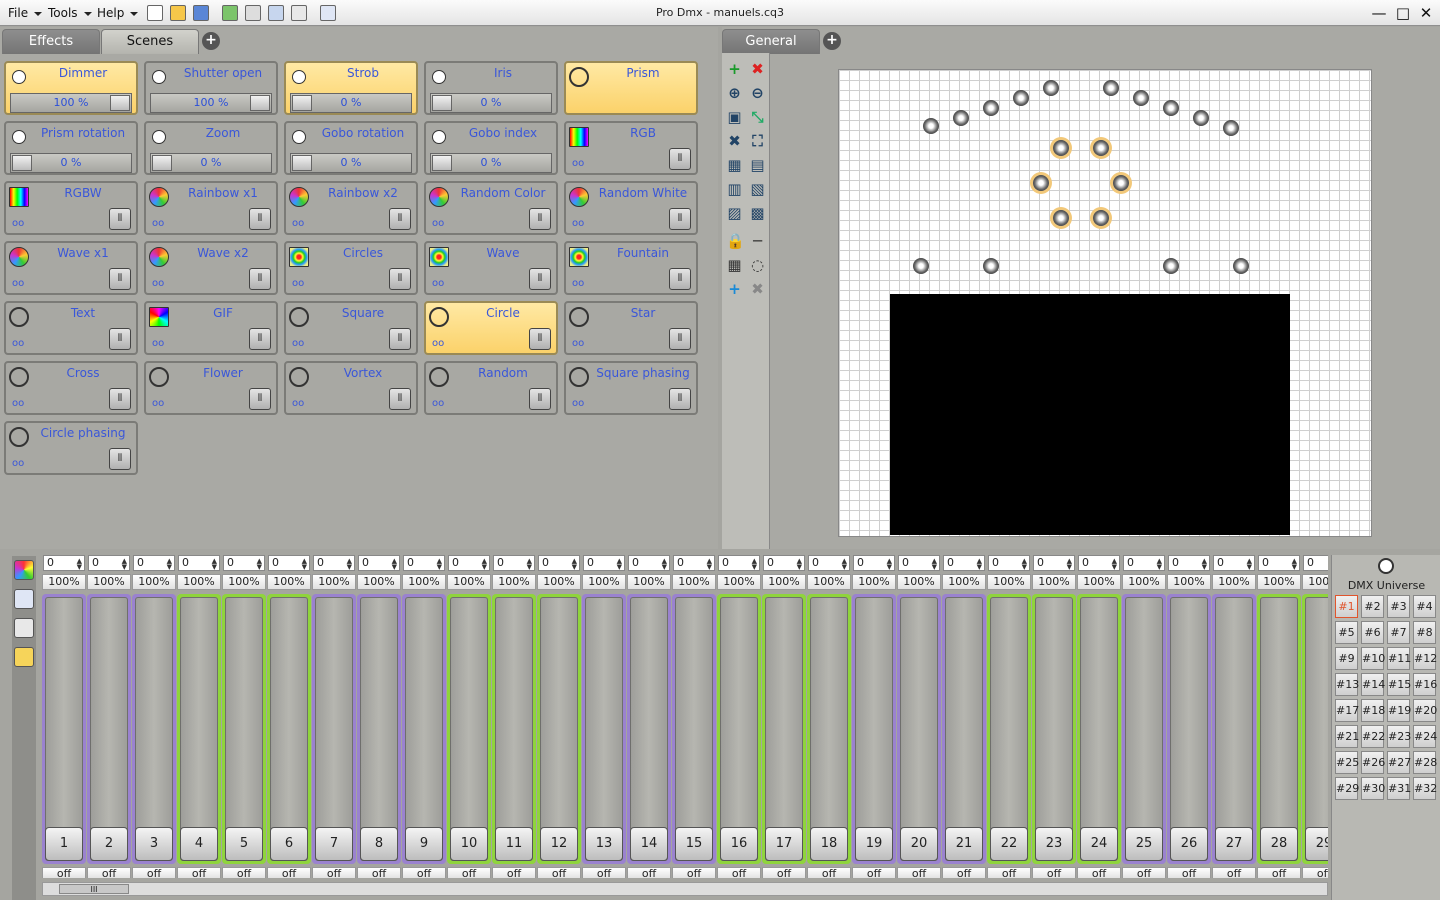 The image size is (1440, 900). I want to click on universe-button: #28, so click(1425, 762).